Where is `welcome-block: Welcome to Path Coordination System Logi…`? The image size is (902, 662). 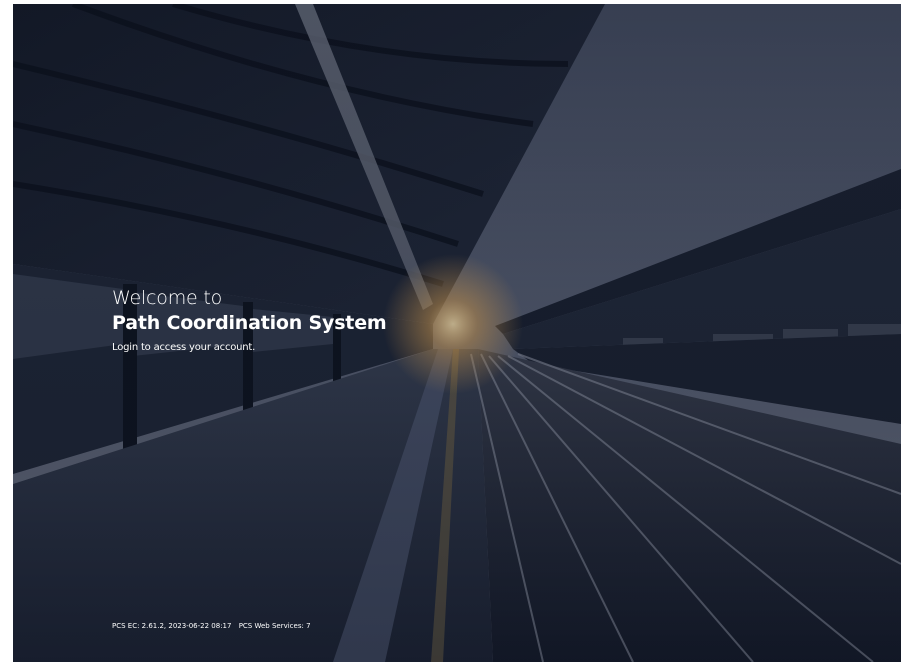 welcome-block: Welcome to Path Coordination System Logi… is located at coordinates (249, 321).